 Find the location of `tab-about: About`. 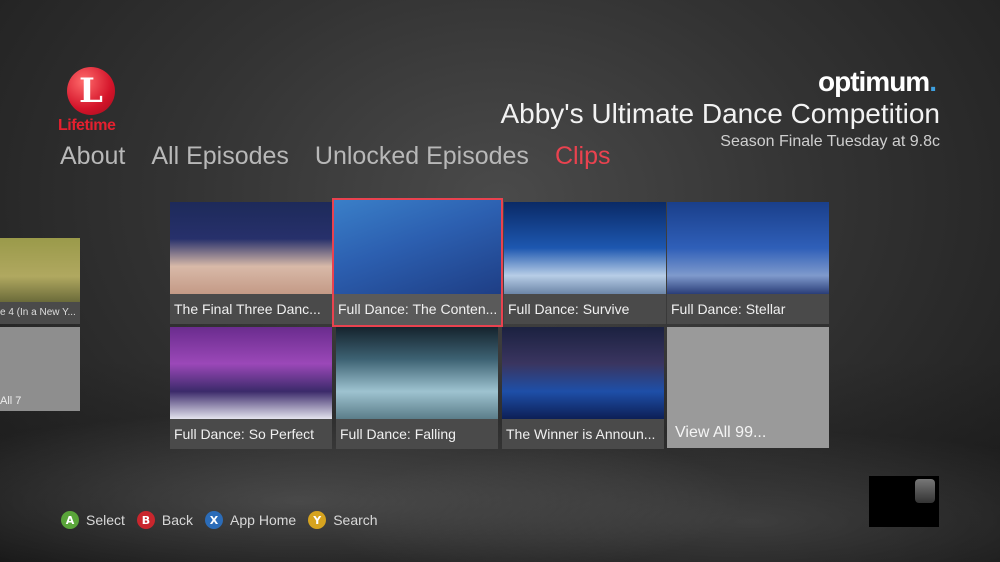

tab-about: About is located at coordinates (92, 156).